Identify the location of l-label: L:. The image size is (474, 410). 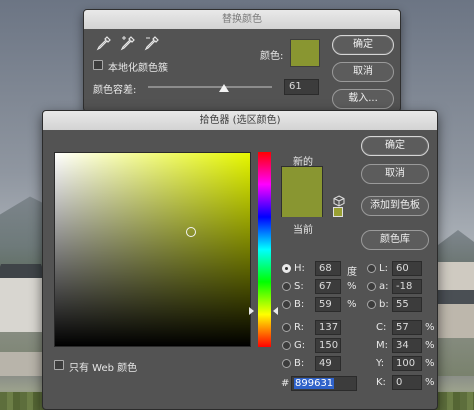
(383, 268).